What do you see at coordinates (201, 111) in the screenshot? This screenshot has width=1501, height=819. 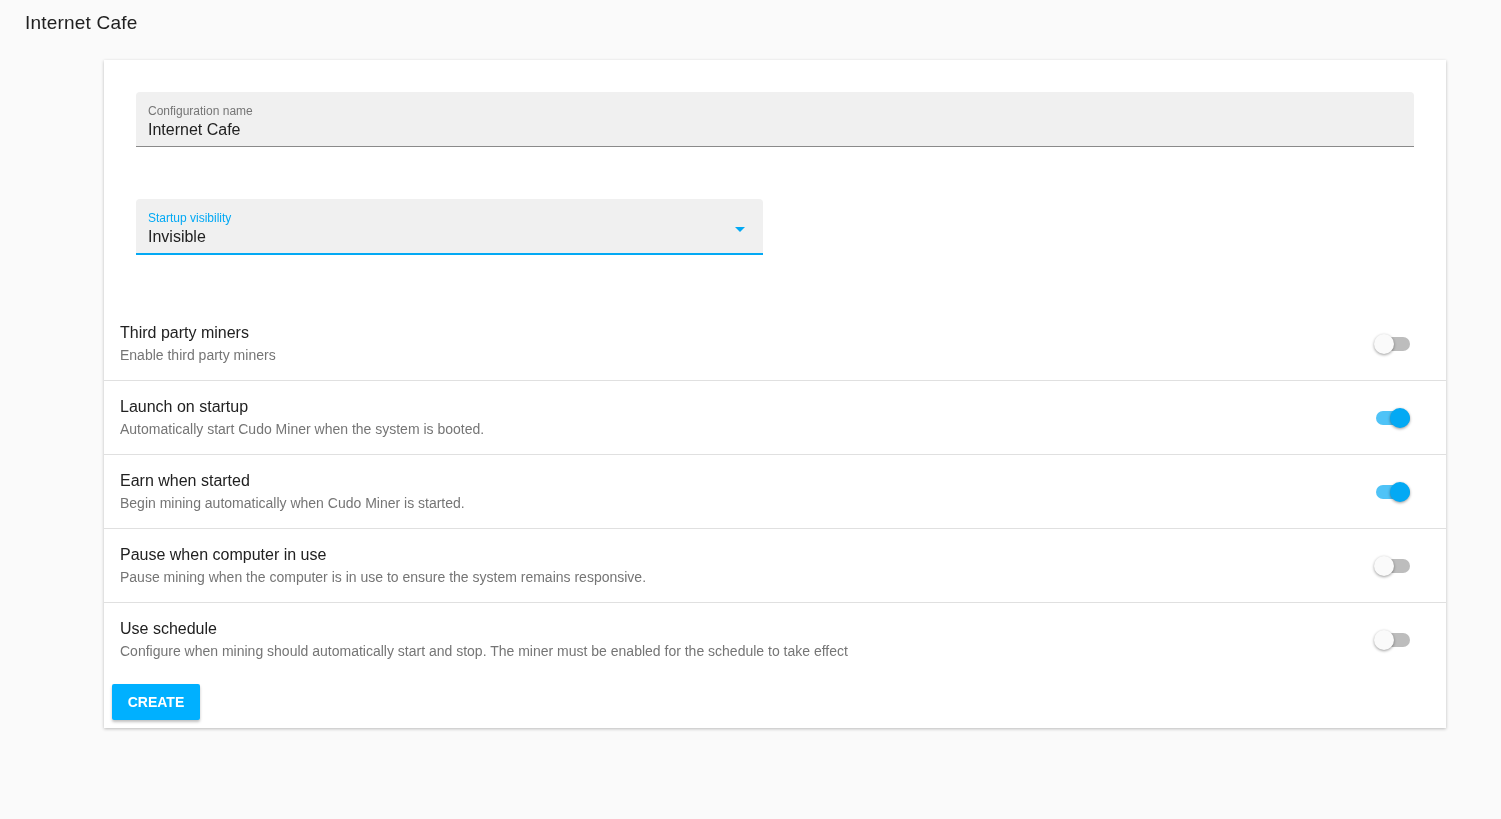 I see `field-label: Configuration name` at bounding box center [201, 111].